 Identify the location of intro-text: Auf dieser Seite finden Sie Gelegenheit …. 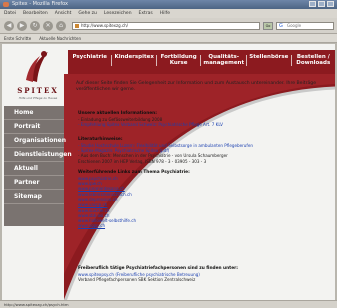
(196, 86).